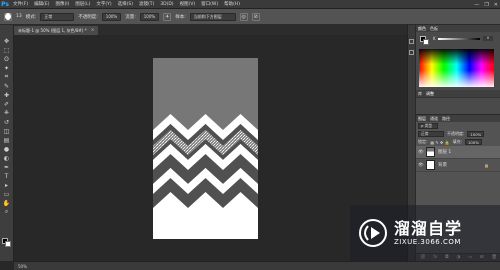  I want to click on type-tool-icon: T, so click(6, 176).